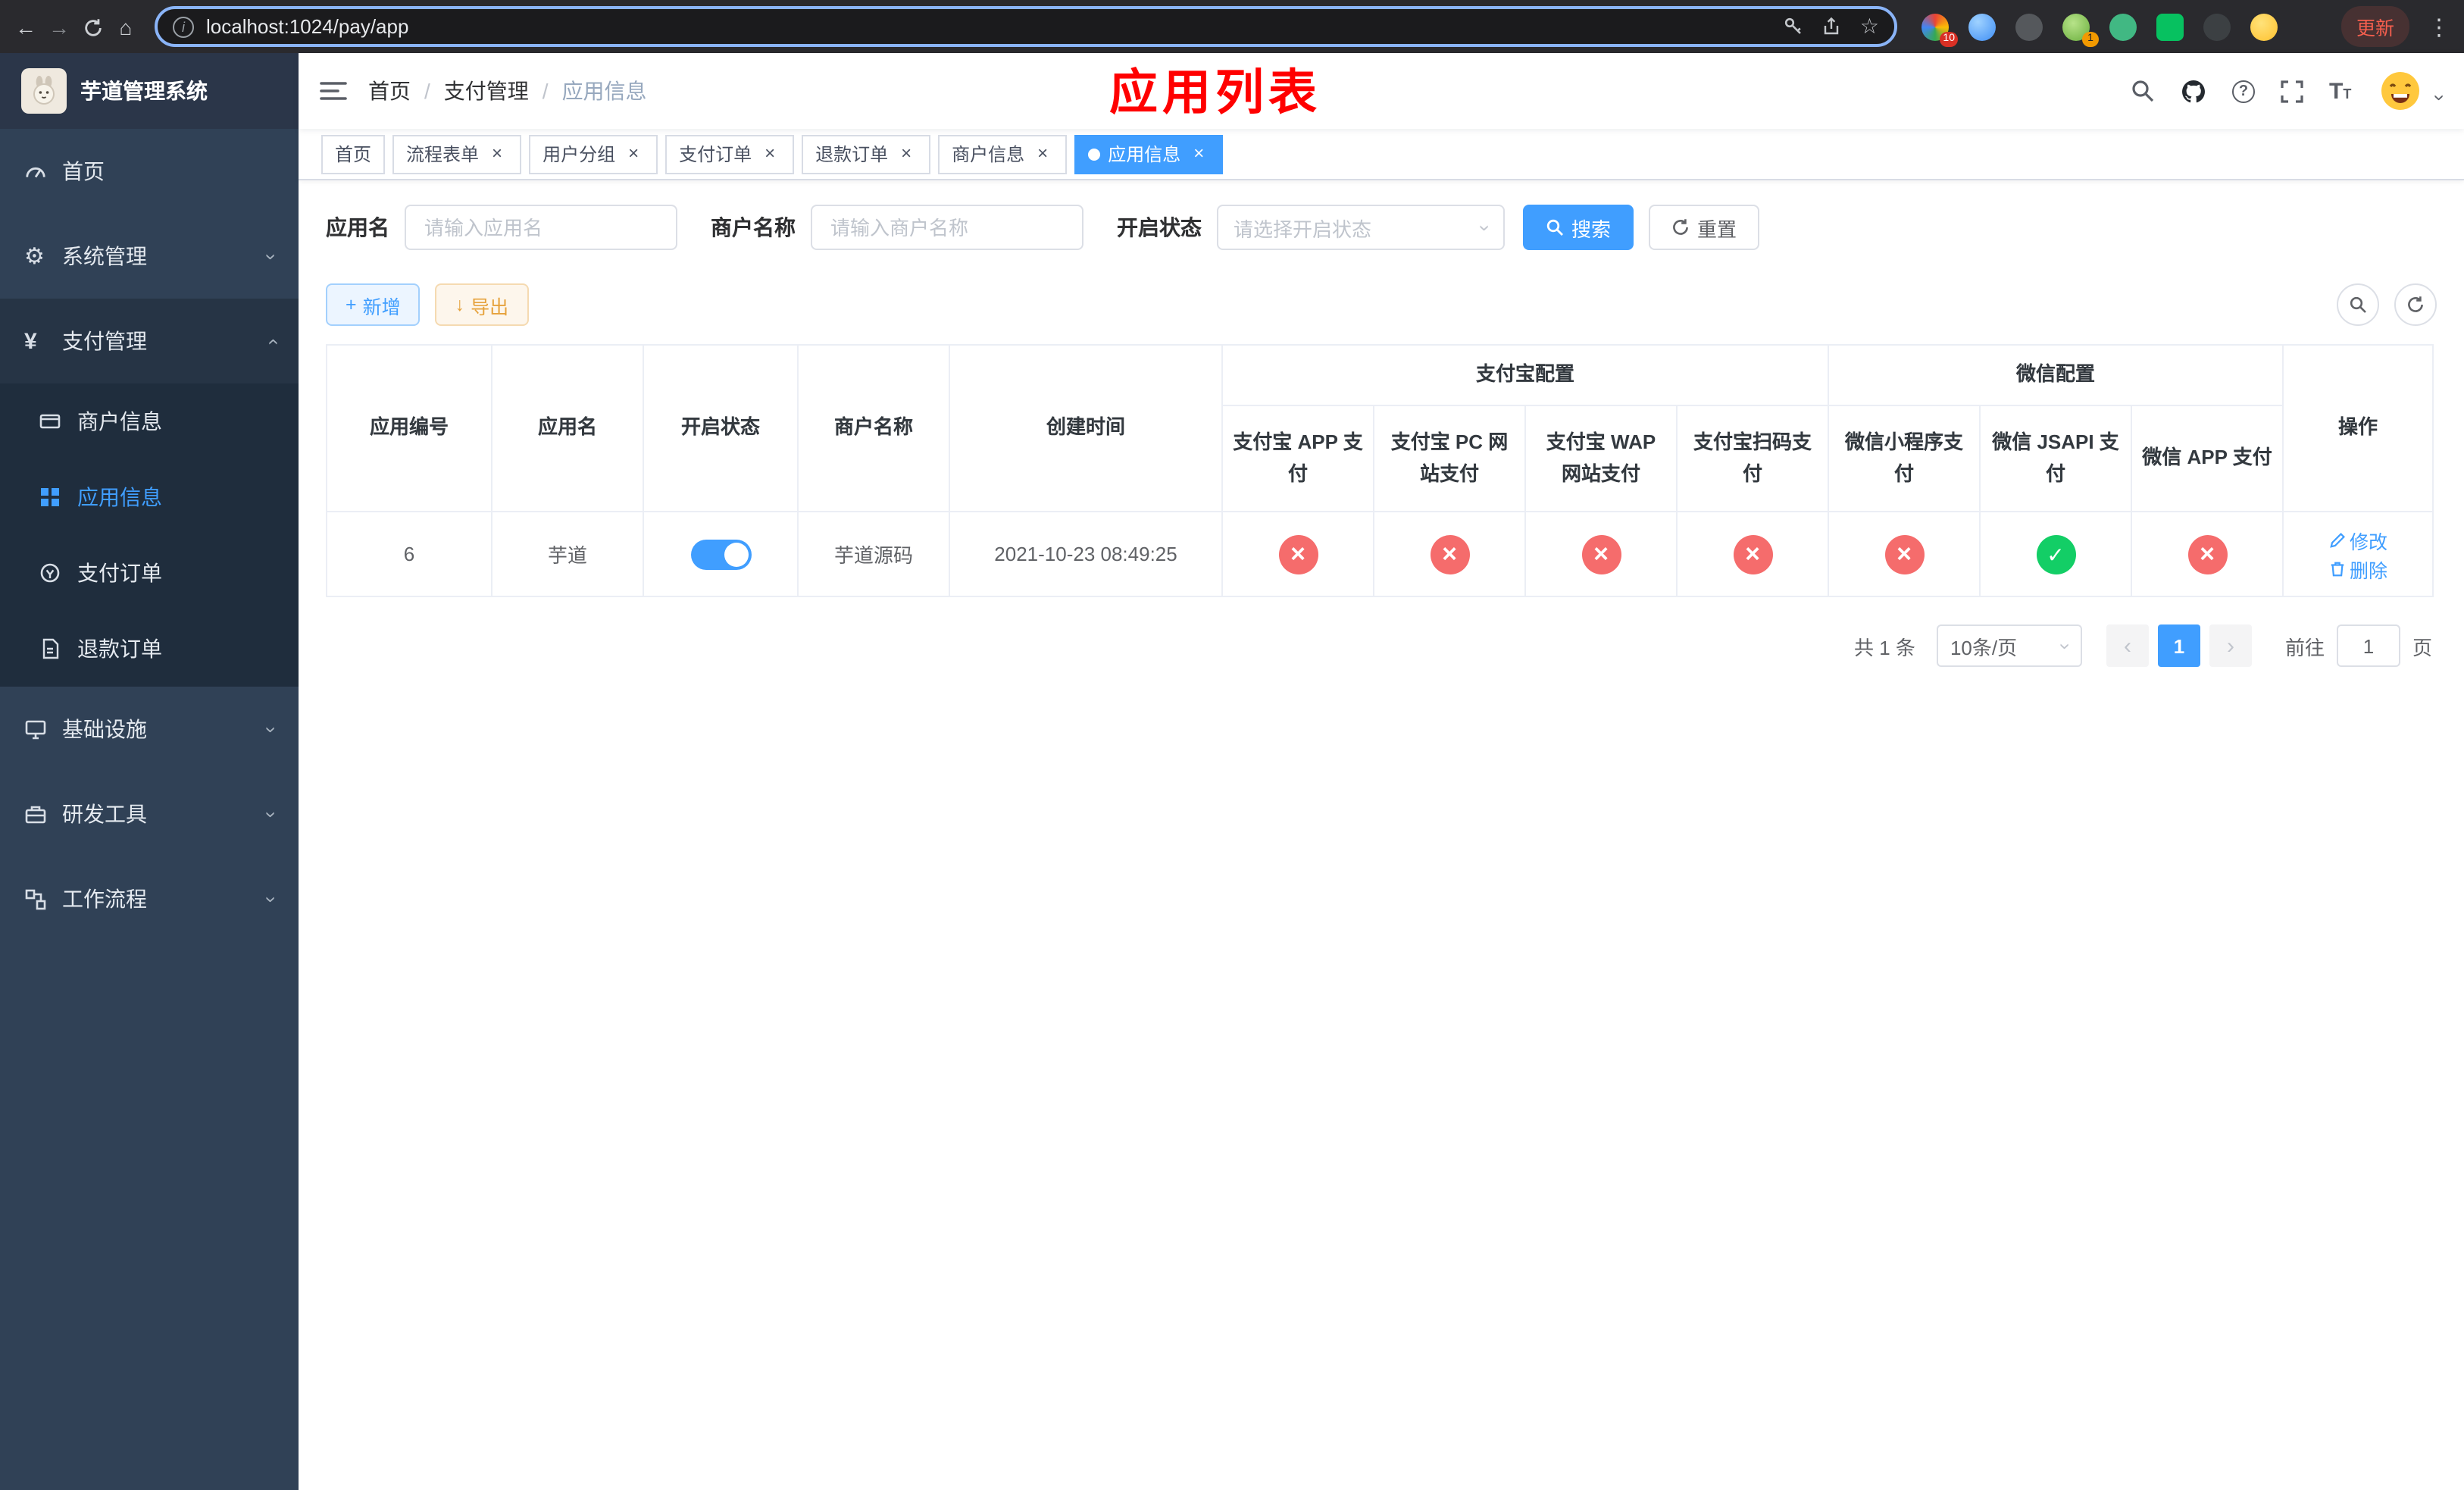  I want to click on page-number-button: 1, so click(2178, 645).